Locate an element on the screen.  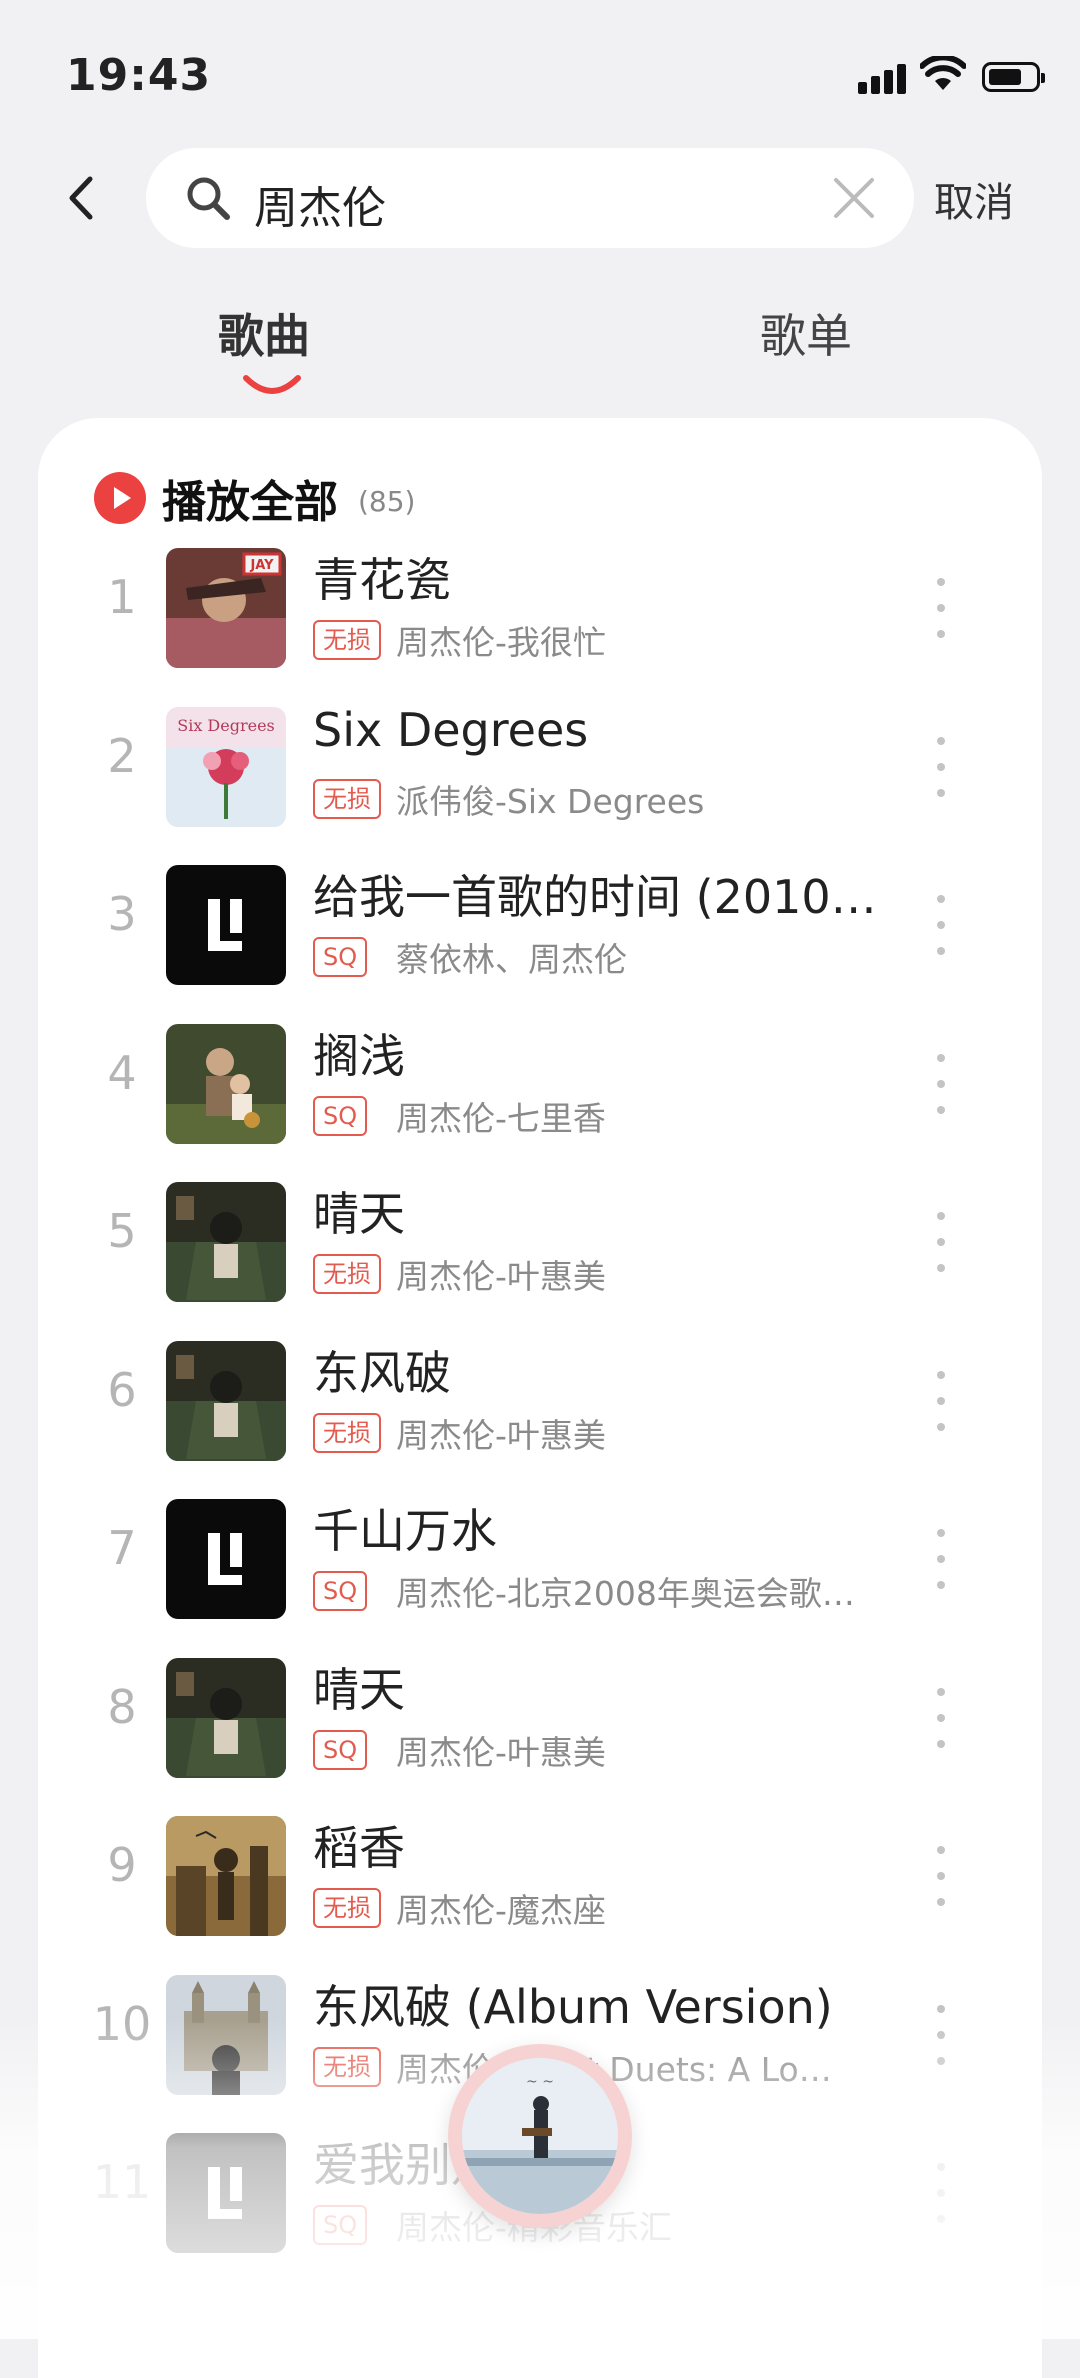
song-index: 7 is located at coordinates (122, 1548).